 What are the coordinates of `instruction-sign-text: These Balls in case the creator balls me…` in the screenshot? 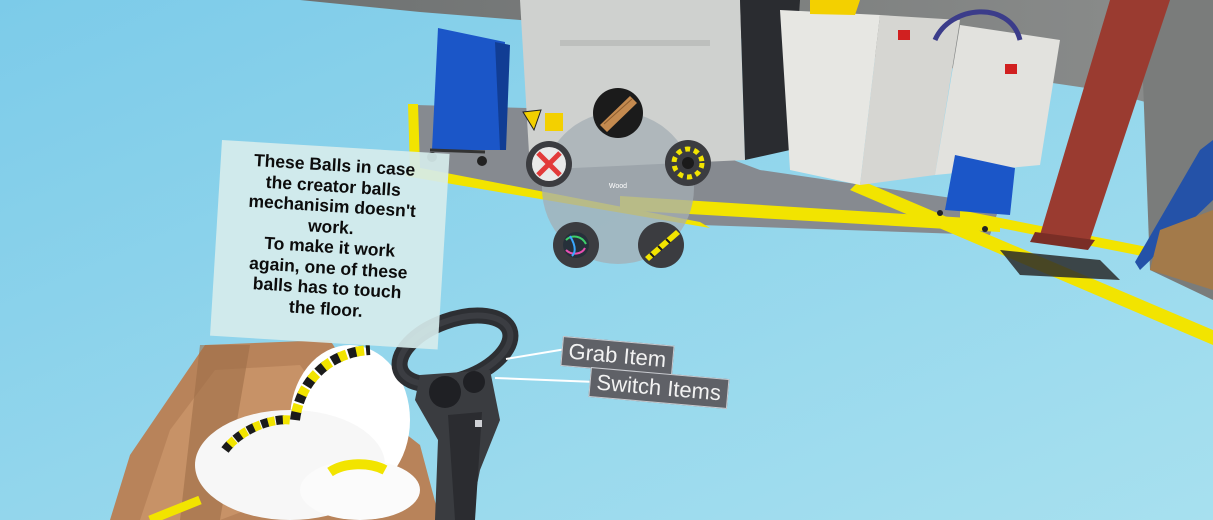 It's located at (332, 235).